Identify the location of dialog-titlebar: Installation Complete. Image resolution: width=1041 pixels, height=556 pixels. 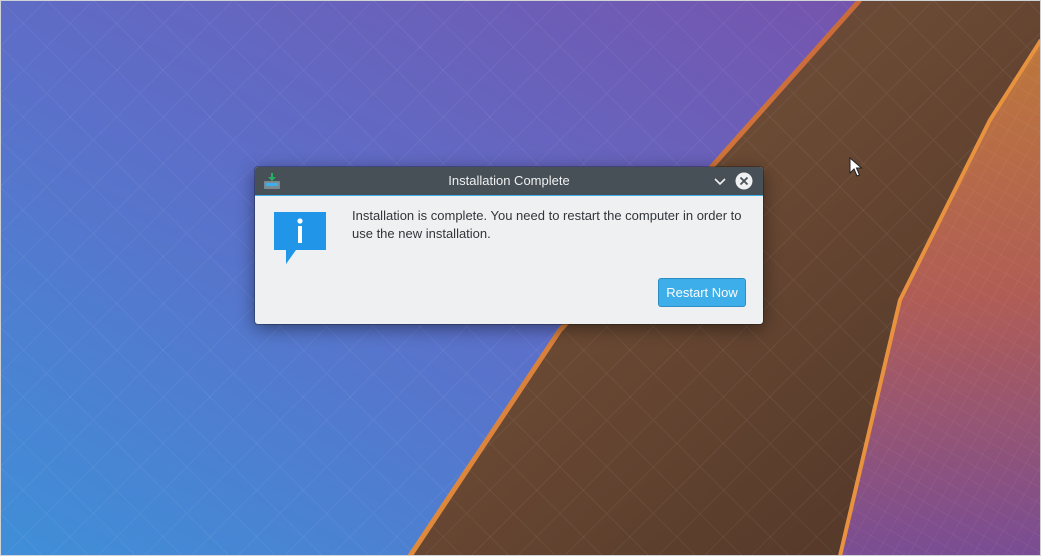
(509, 181).